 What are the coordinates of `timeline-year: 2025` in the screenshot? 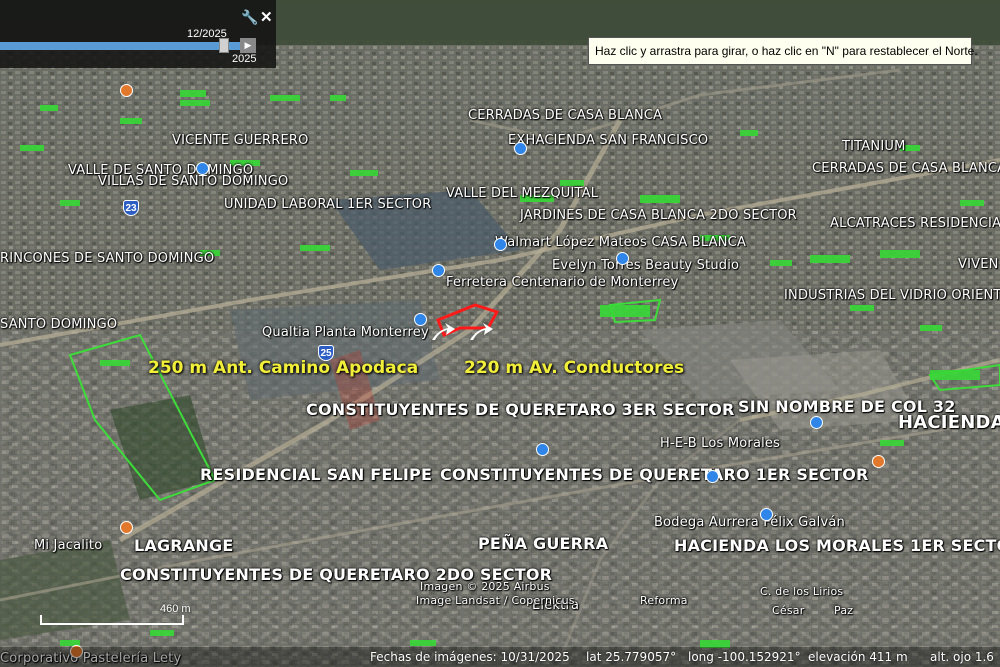 It's located at (244, 59).